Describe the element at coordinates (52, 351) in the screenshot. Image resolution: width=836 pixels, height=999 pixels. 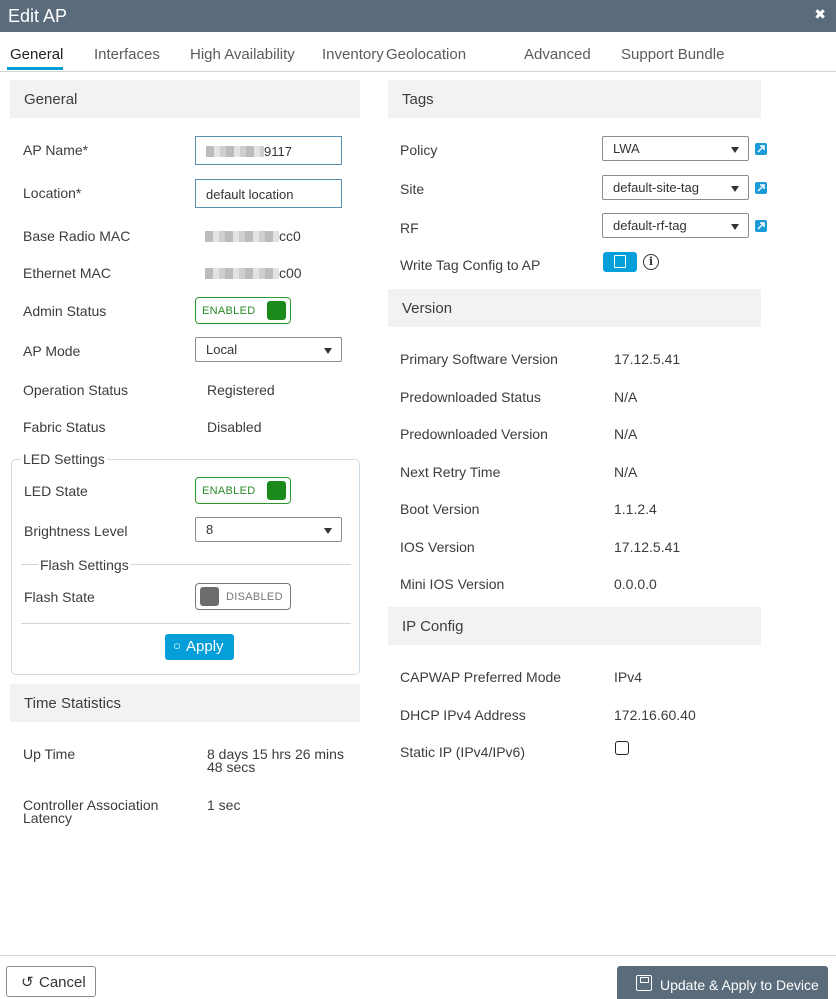
I see `ap-mode-label: AP Mode` at that location.